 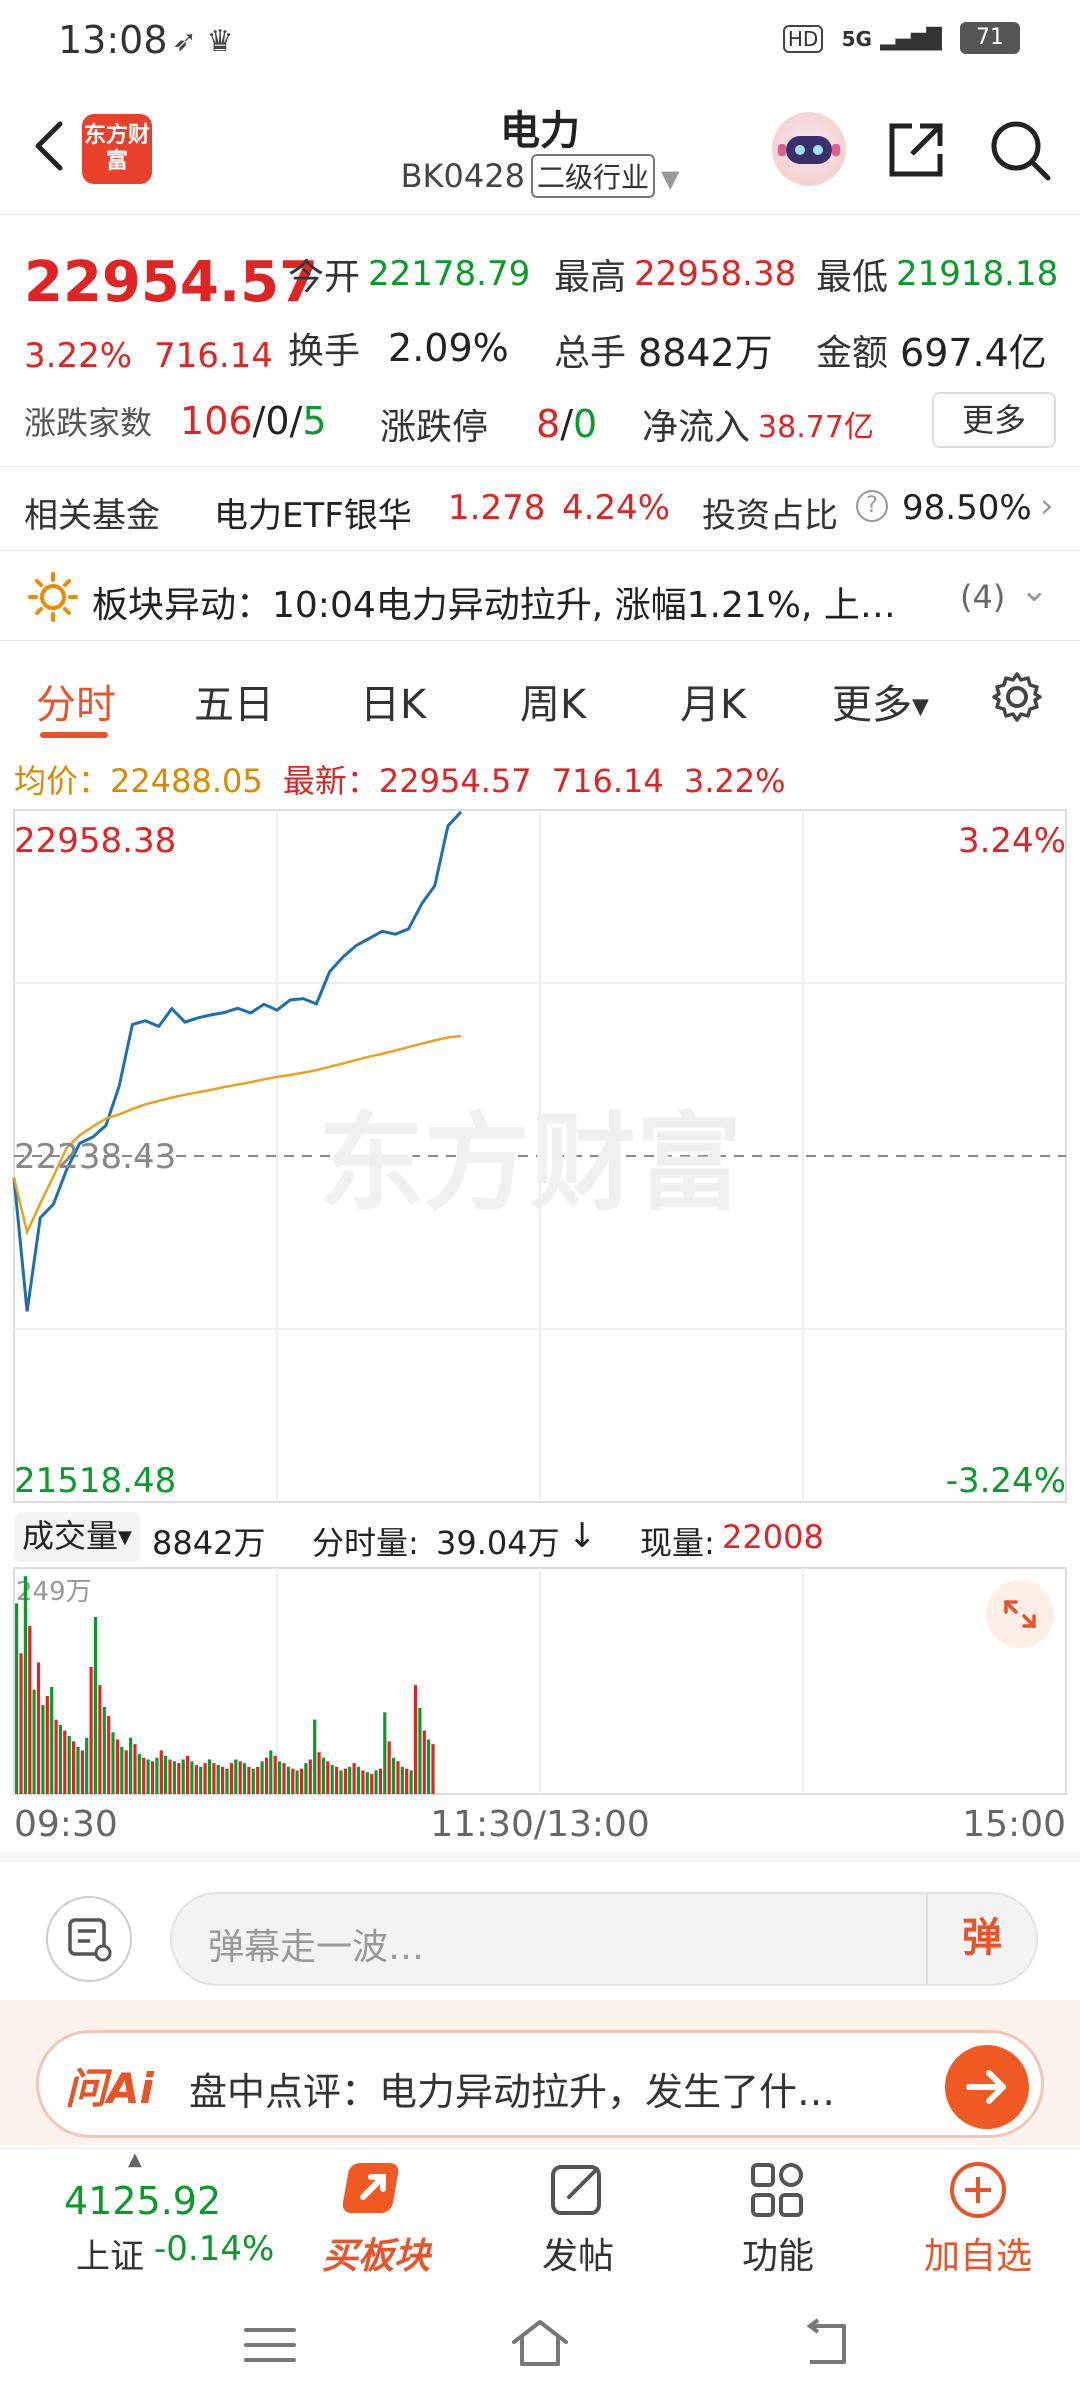 I want to click on limit-down: 0, so click(x=585, y=424).